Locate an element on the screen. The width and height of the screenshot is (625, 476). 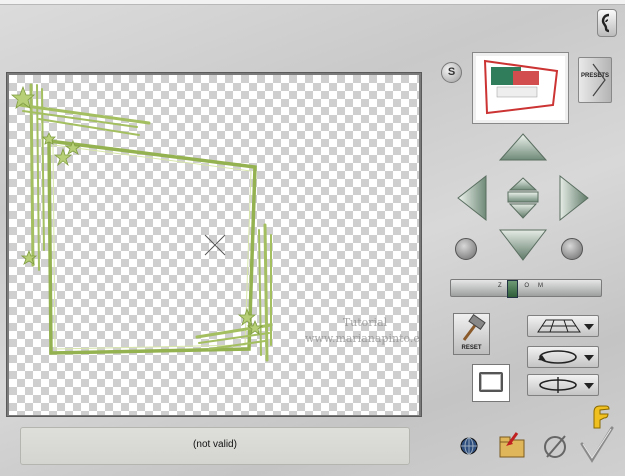
rotate-right-icon is located at coordinates (572, 249).